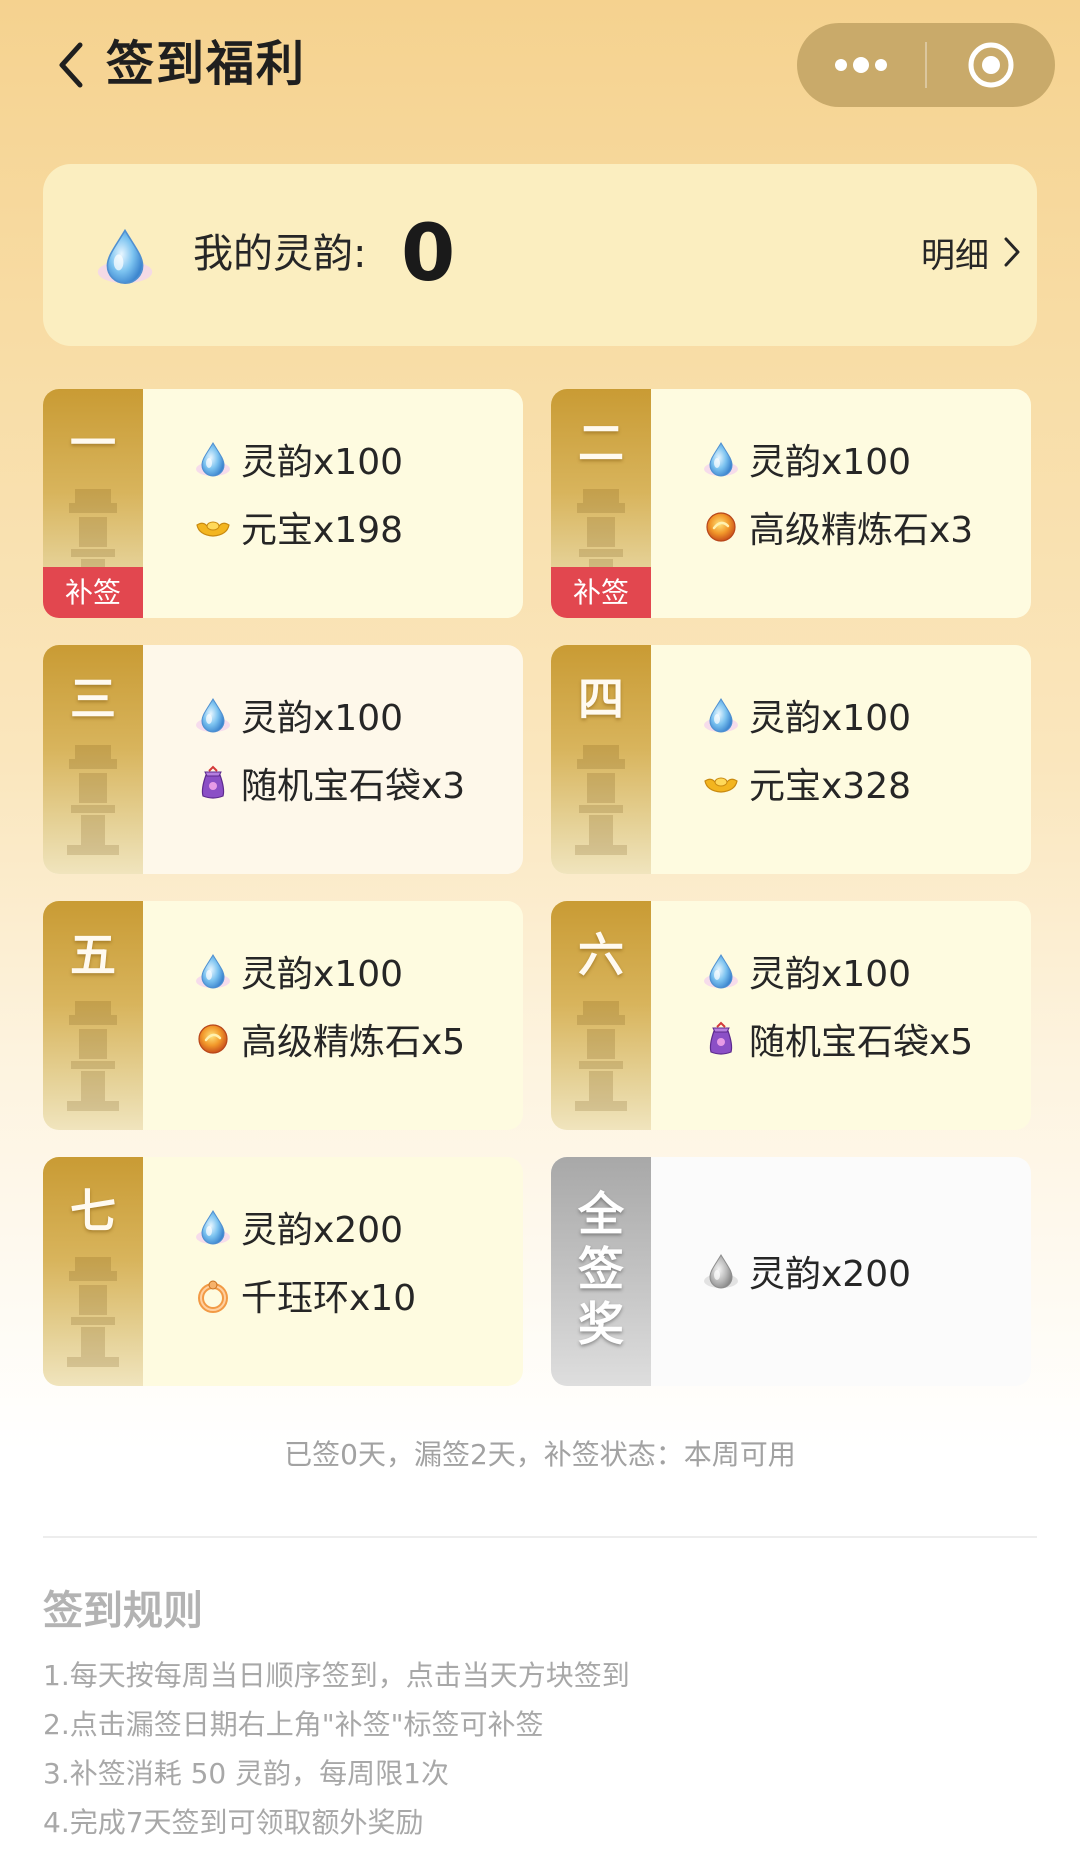  I want to click on reward-item: 元宝x198, so click(298, 527).